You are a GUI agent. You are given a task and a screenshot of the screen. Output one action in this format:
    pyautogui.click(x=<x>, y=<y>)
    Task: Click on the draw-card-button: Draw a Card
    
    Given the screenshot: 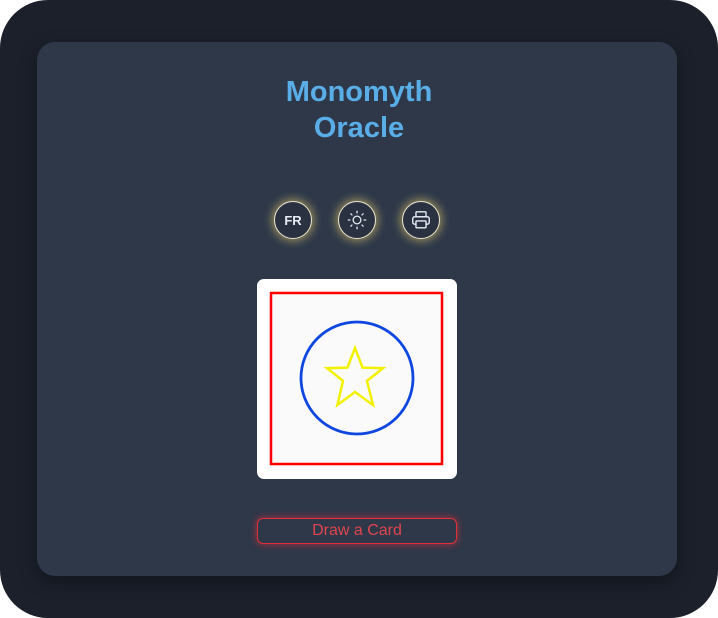 What is the action you would take?
    pyautogui.click(x=357, y=531)
    